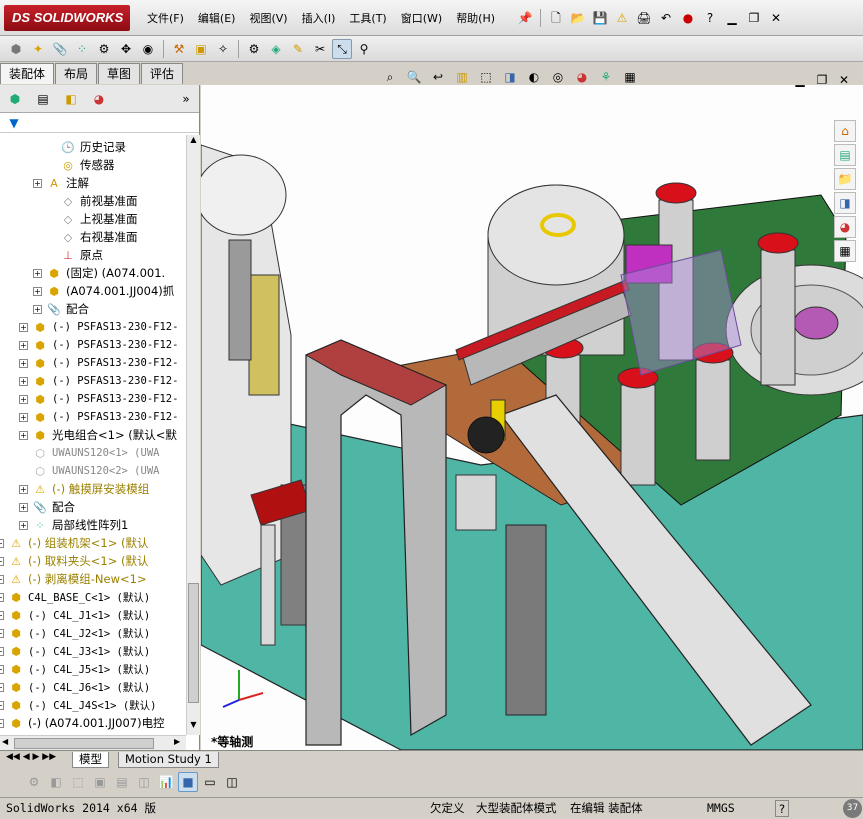  Describe the element at coordinates (74, 561) in the screenshot. I see `tree-item: + ⚠ (-) 取料夹头<1> (默认` at that location.